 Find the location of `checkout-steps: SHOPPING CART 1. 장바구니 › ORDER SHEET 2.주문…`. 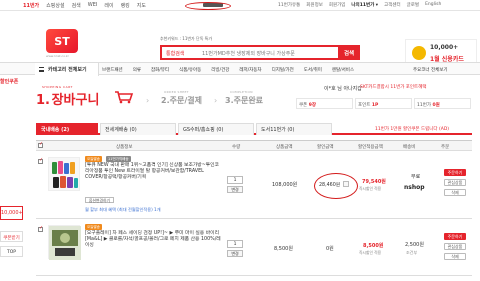

checkout-steps: SHOPPING CART 1. 장바구니 › ORDER SHEET 2.주문… is located at coordinates (166, 101).